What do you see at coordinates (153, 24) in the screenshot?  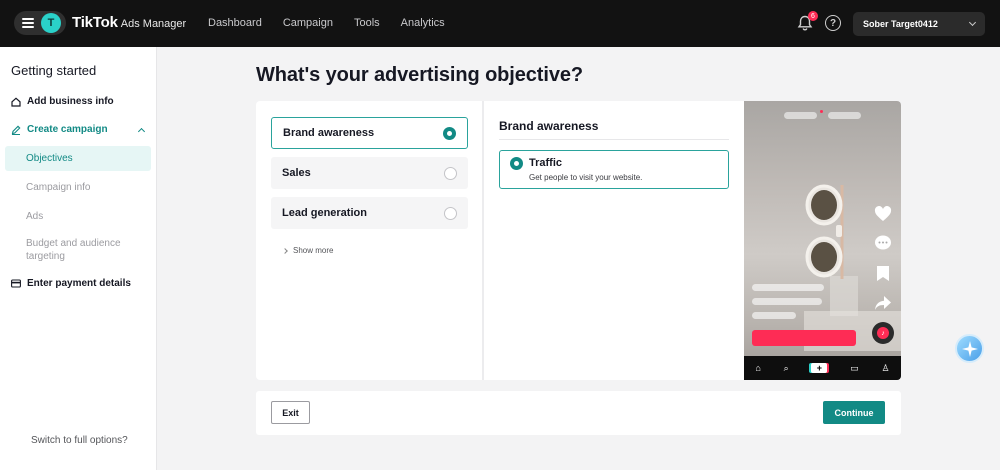 I see `brand-subtitle: Ads Manager` at bounding box center [153, 24].